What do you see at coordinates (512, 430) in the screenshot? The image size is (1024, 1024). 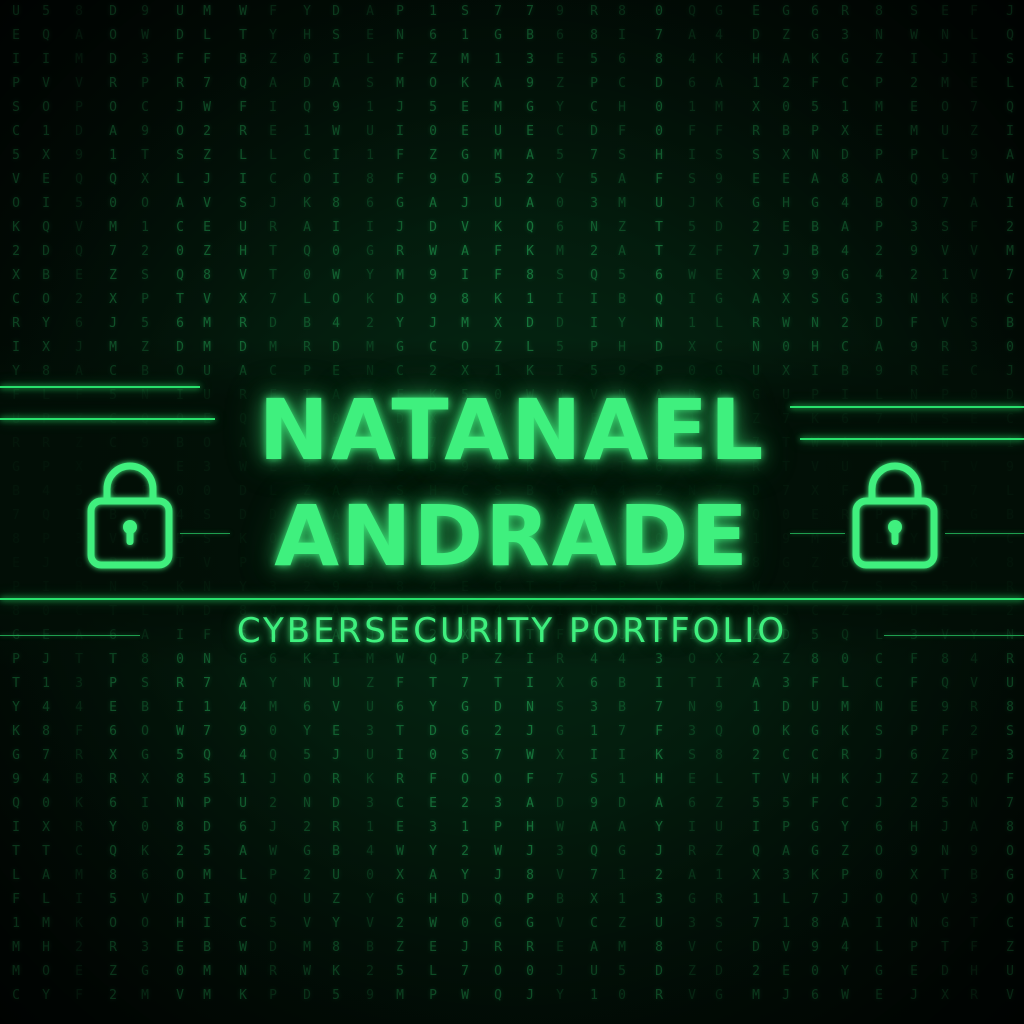 I see `title-first-name: NATANAEL` at bounding box center [512, 430].